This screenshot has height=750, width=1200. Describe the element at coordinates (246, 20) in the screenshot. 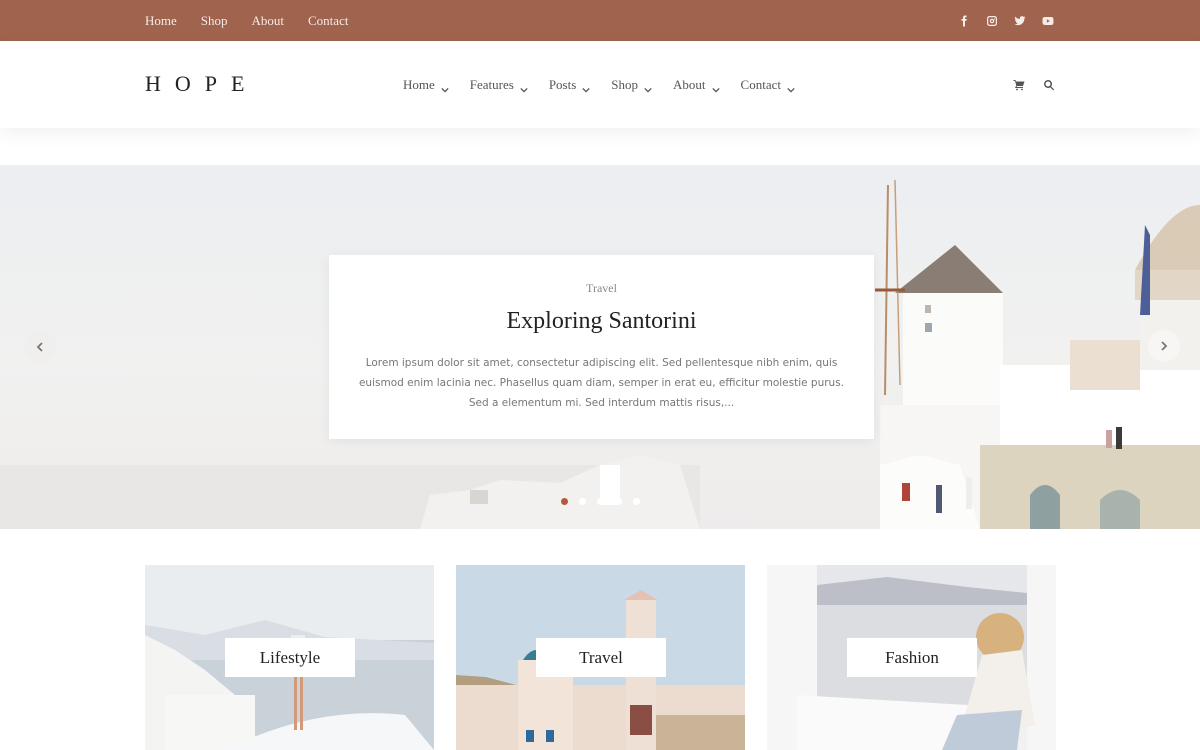

I see `top-bar-nav: Home Shop About Contact` at that location.